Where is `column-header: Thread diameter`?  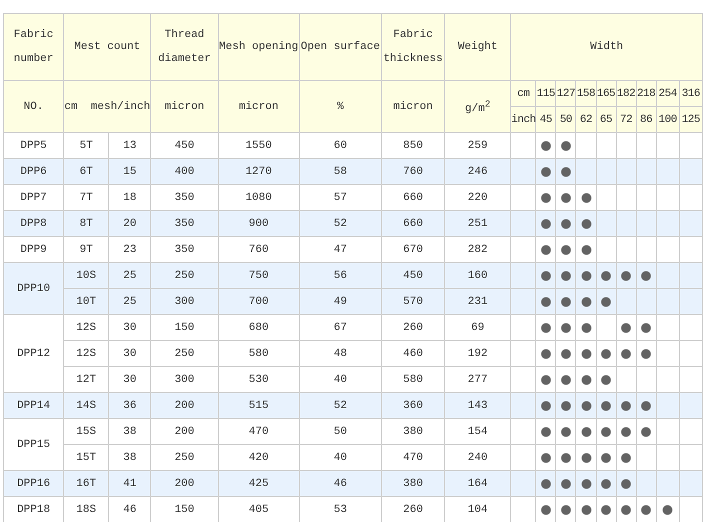
column-header: Thread diameter is located at coordinates (184, 47).